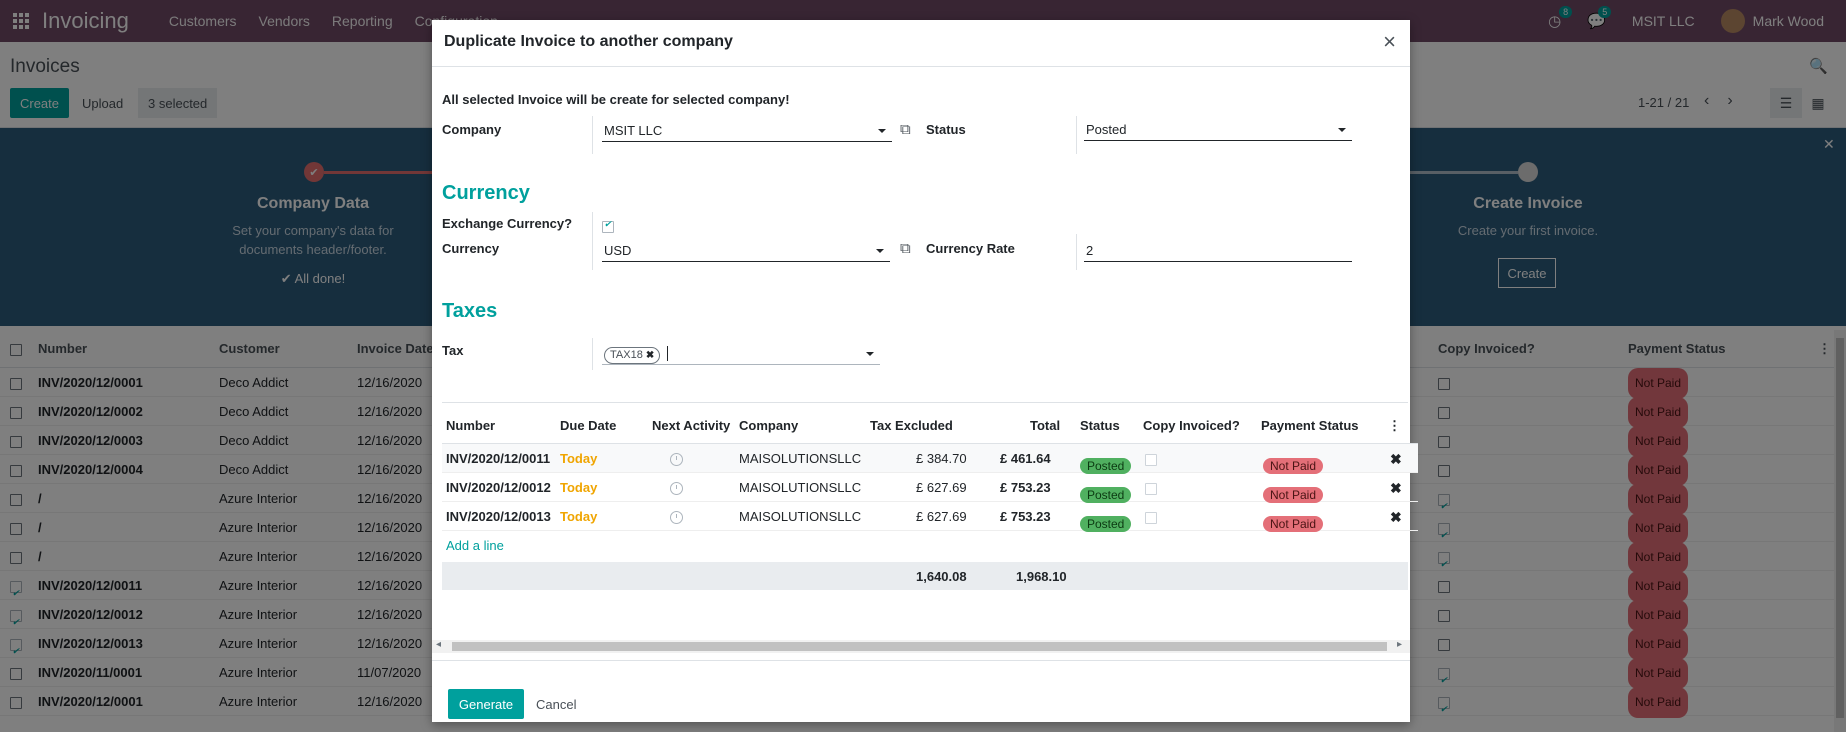  I want to click on sum-total: 1,968.10, so click(1041, 576).